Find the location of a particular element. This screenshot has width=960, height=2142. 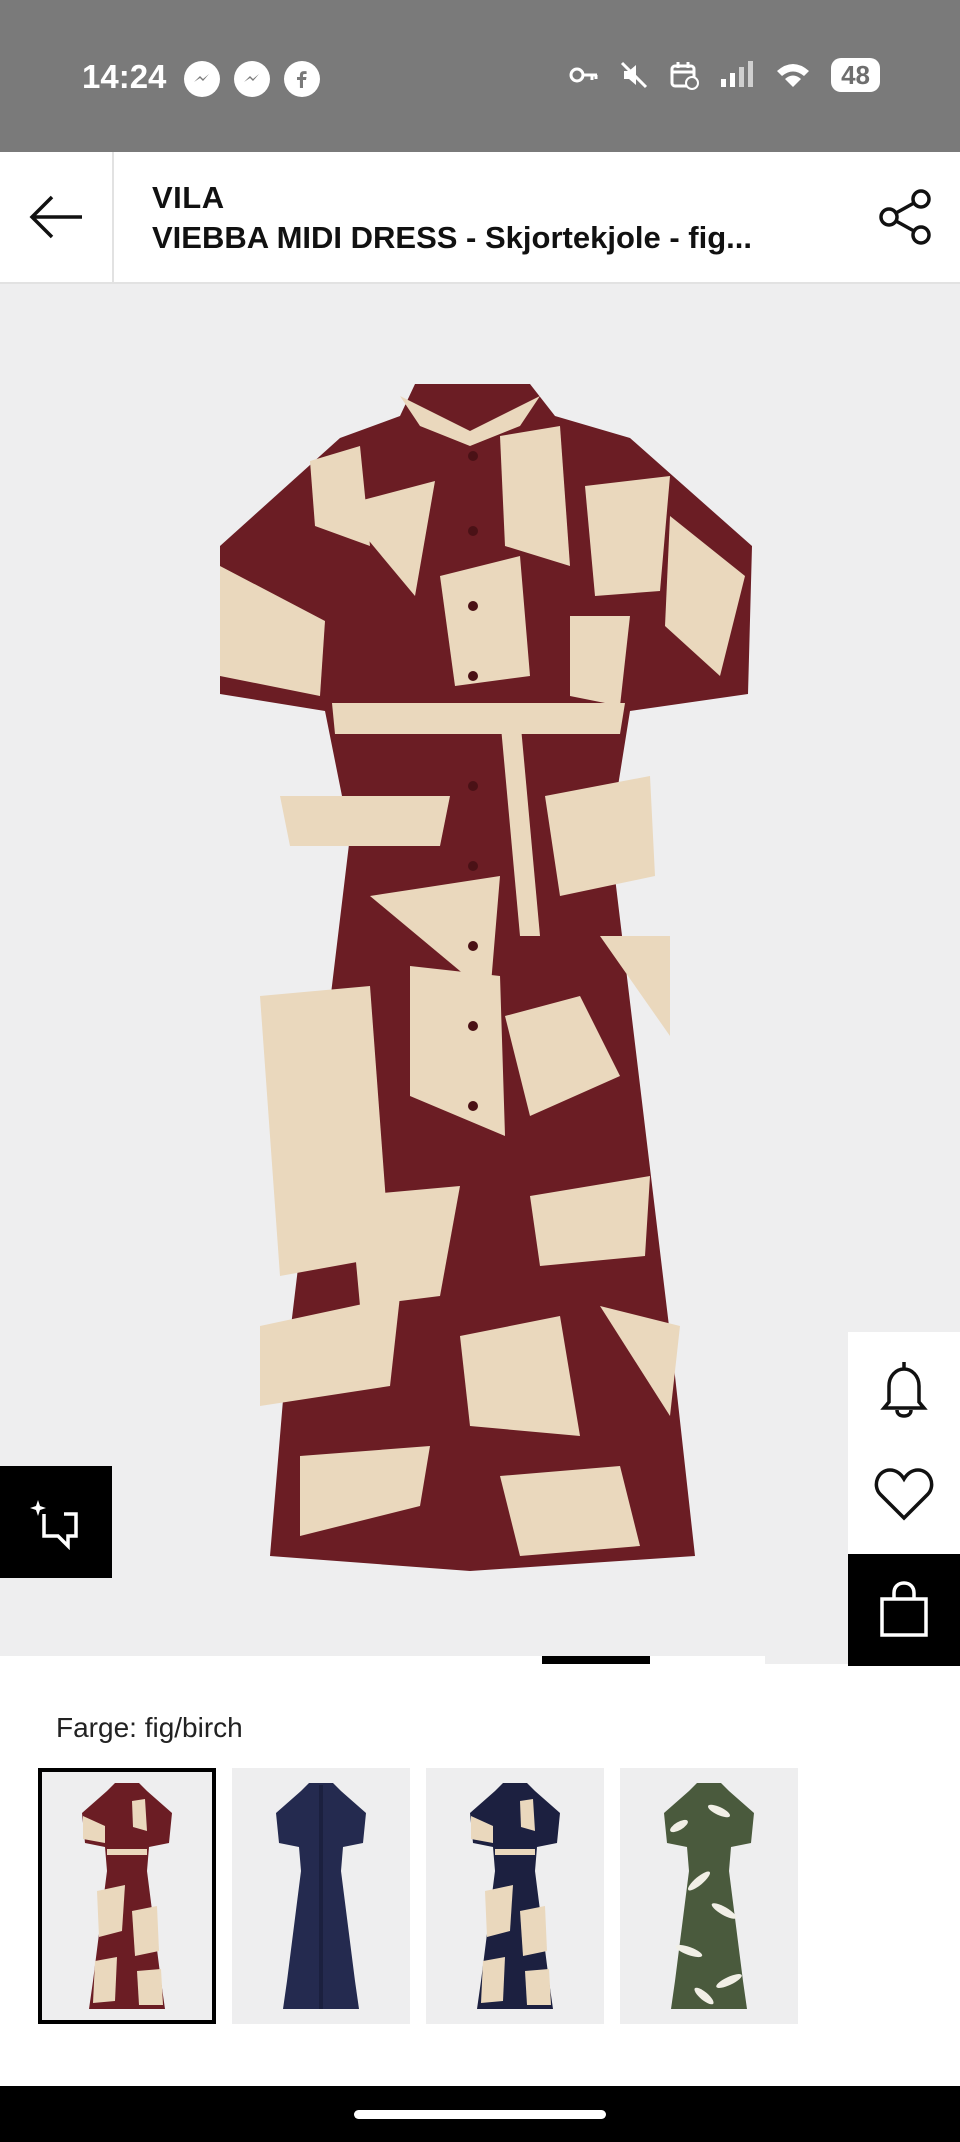

share-icon is located at coordinates (905, 217).